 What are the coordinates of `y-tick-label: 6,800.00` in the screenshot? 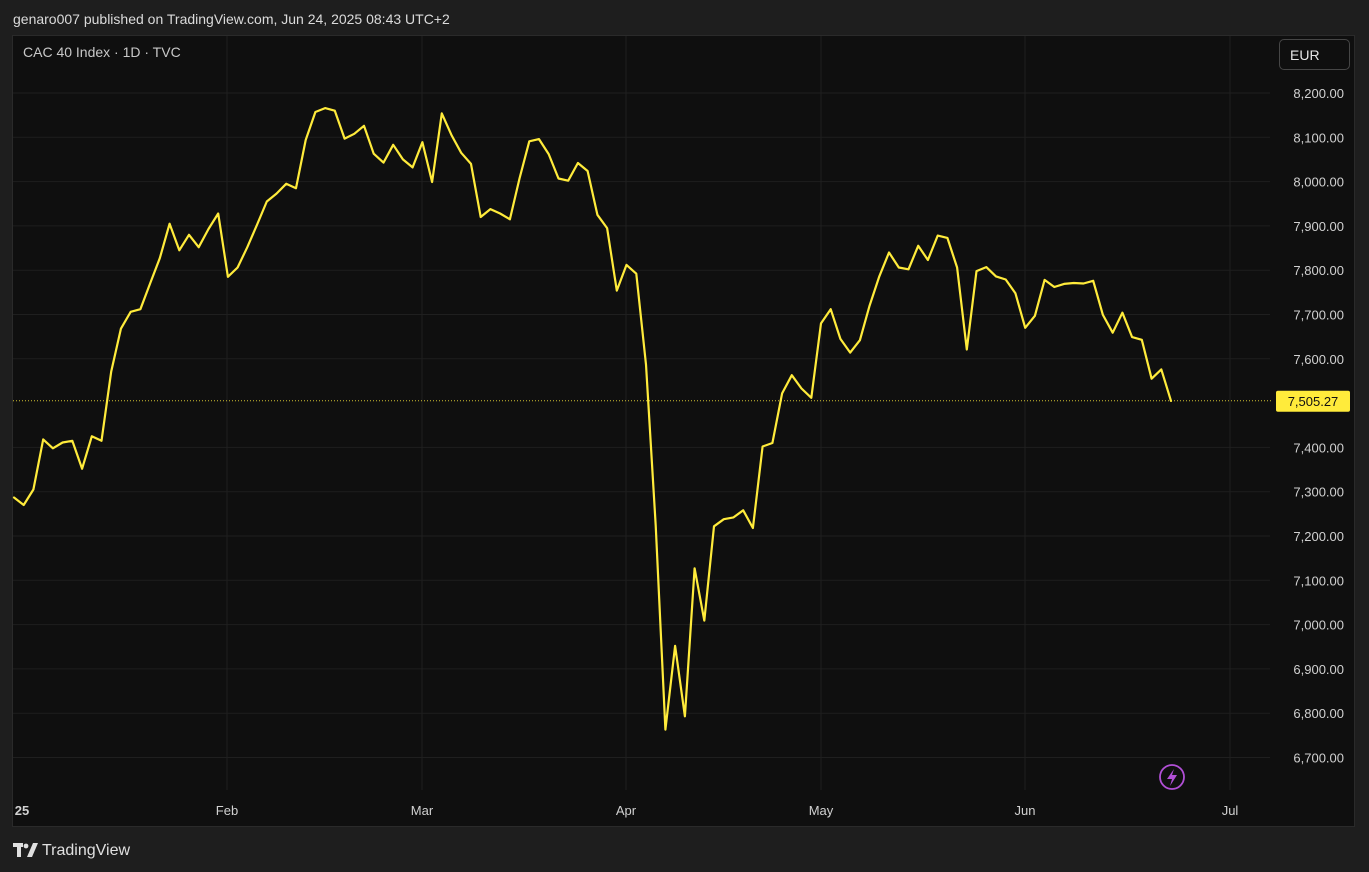 It's located at (1318, 713).